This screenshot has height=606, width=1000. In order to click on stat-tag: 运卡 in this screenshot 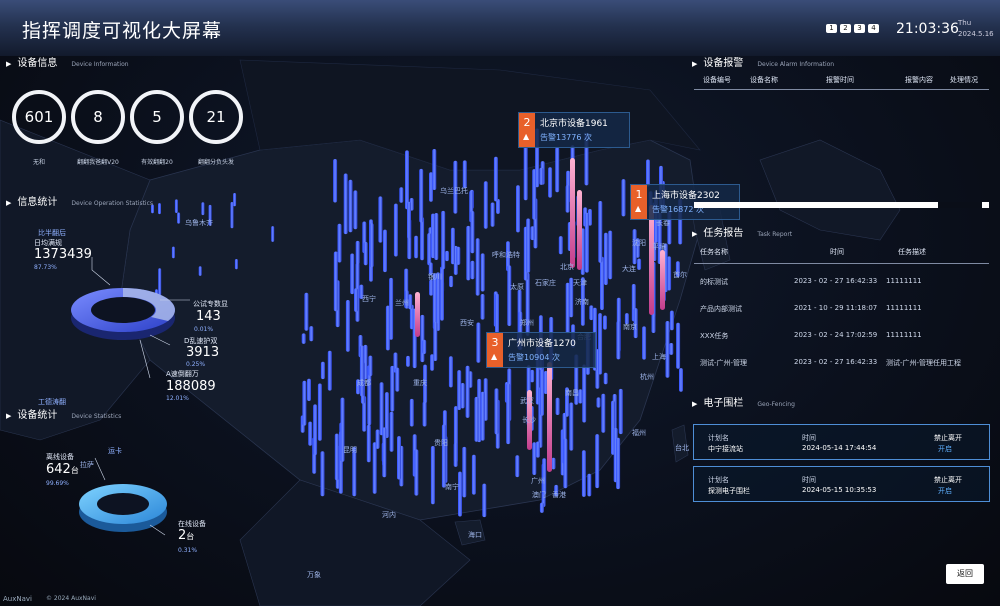, I will do `click(115, 451)`.